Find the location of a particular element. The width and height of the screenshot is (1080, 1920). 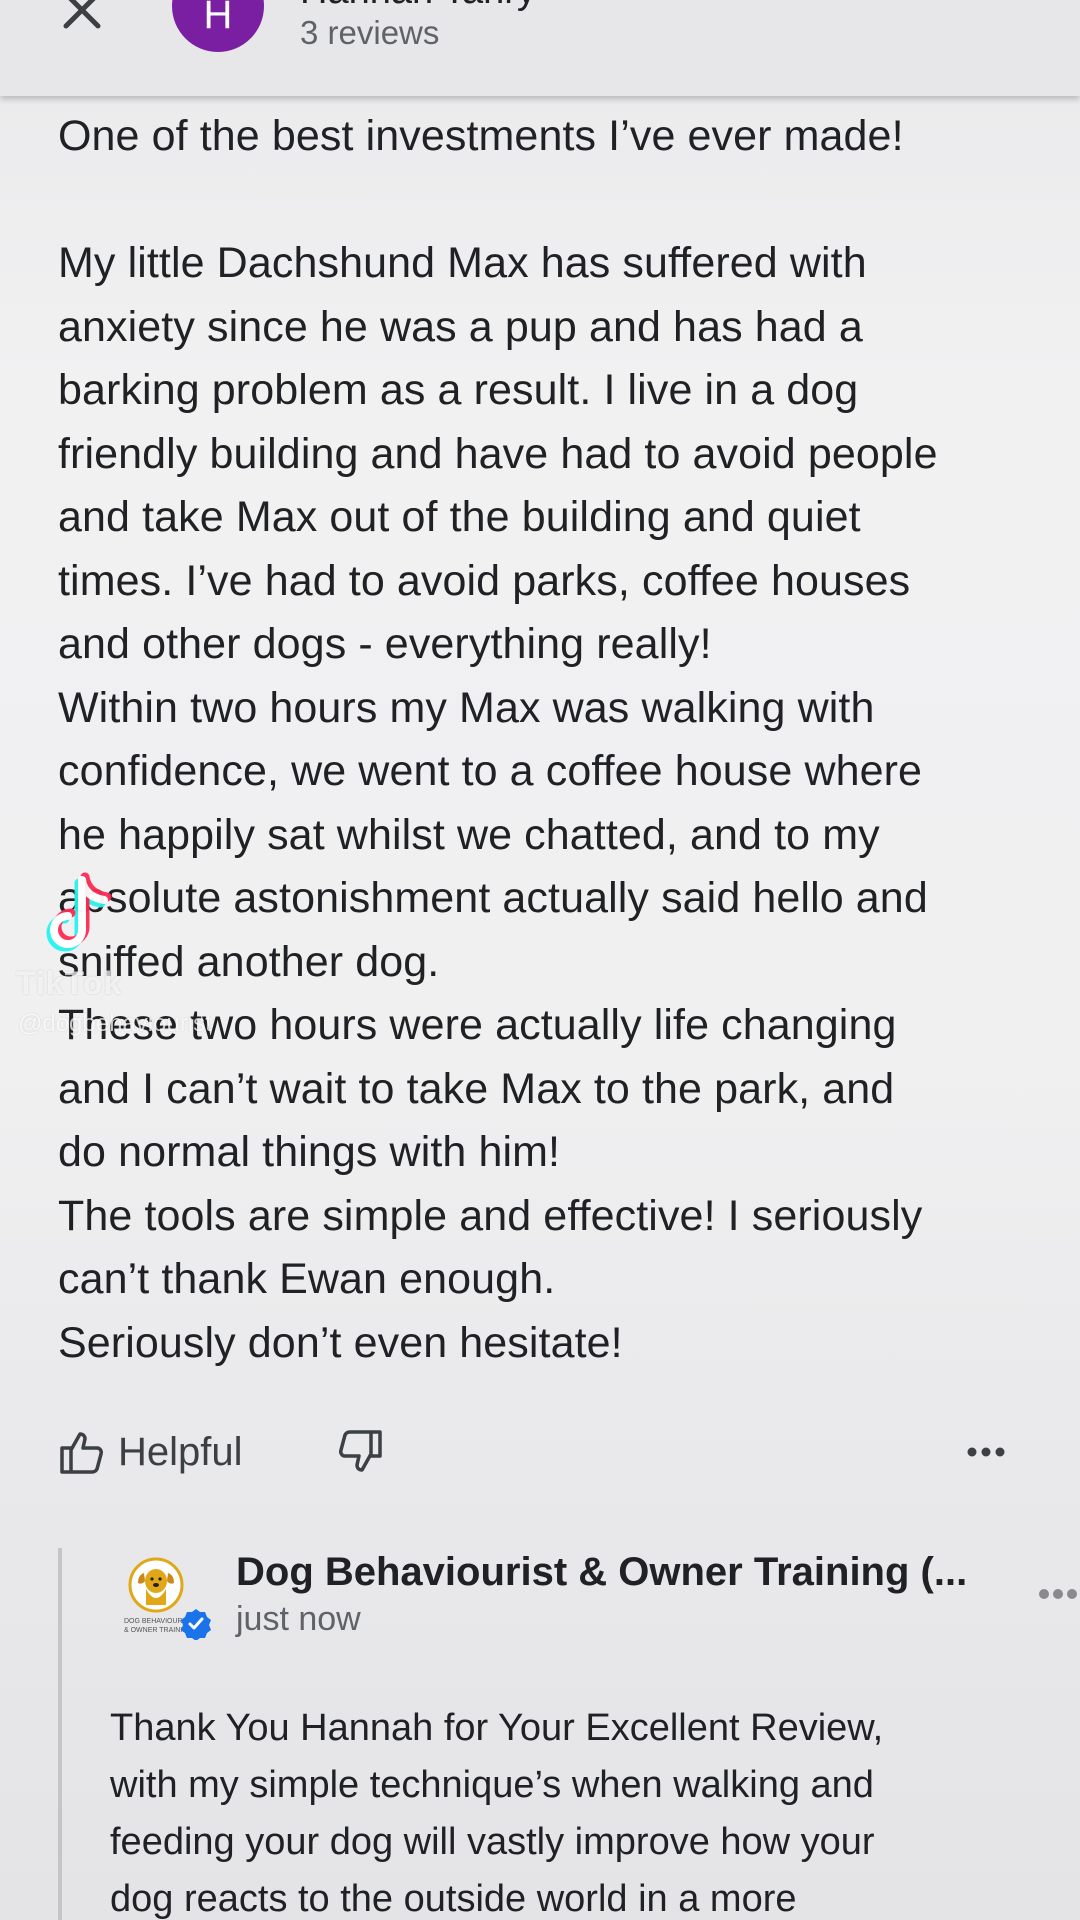

tiktok-handle: @dogbehaviourist is located at coordinates (115, 1023).